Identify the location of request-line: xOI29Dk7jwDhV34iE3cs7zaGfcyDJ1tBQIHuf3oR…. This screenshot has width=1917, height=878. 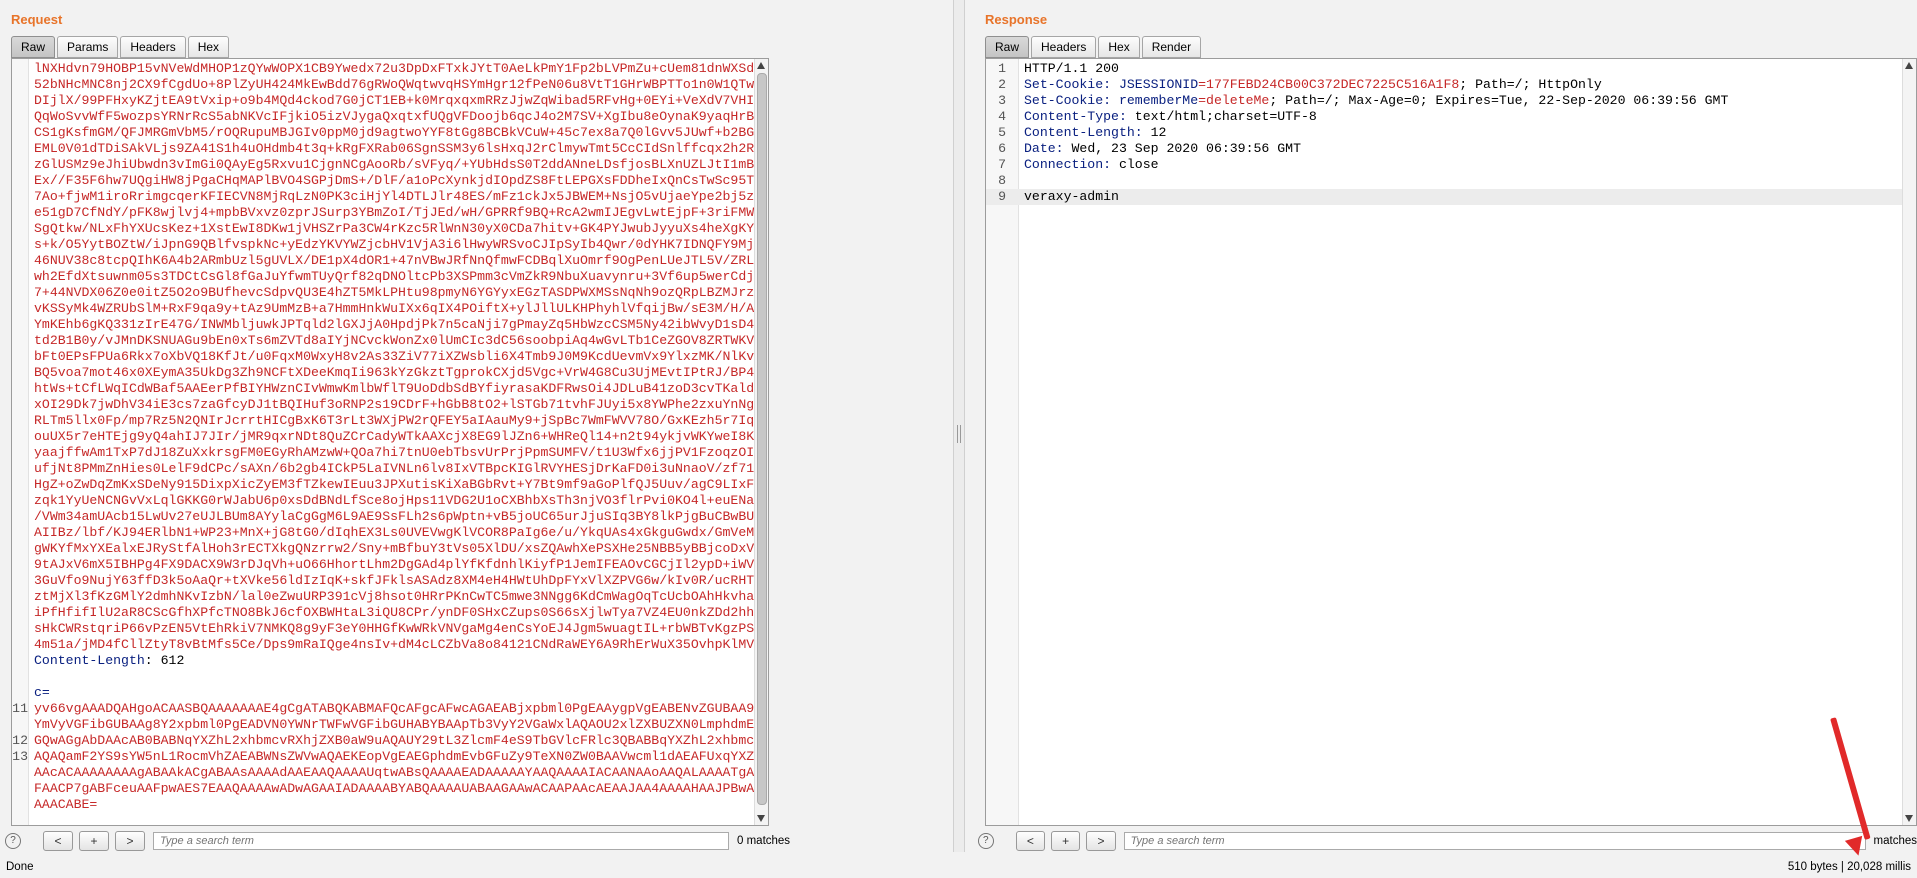
(383, 405).